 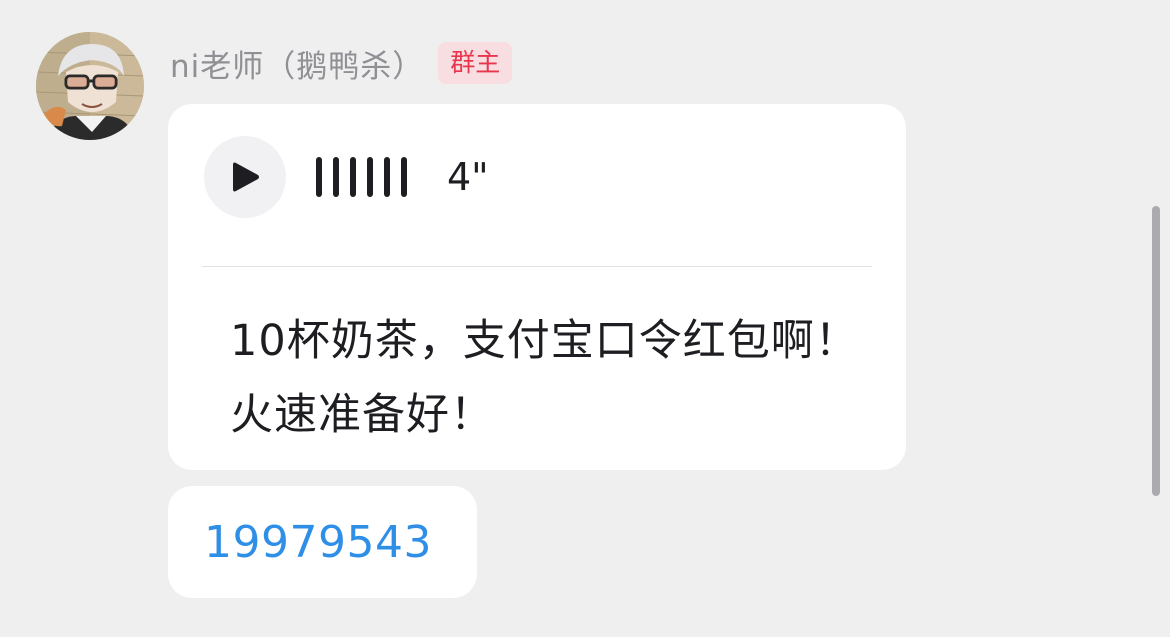 I want to click on group-owner-badge: 群主, so click(x=475, y=63).